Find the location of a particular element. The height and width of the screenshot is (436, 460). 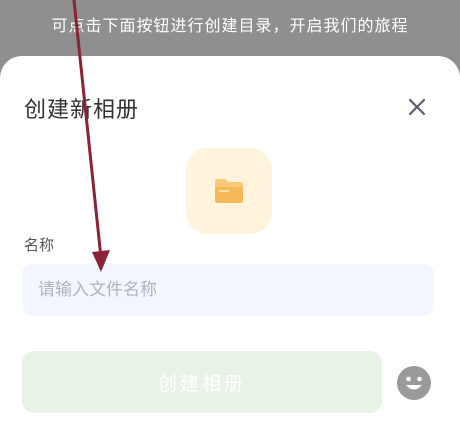

album-name-input is located at coordinates (228, 290).